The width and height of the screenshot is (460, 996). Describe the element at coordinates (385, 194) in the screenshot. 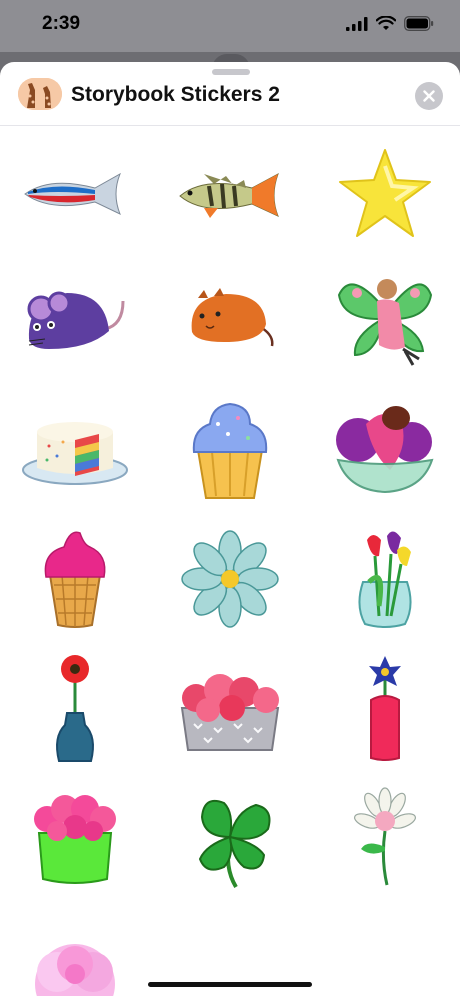

I see `sticker-yellow-star` at that location.